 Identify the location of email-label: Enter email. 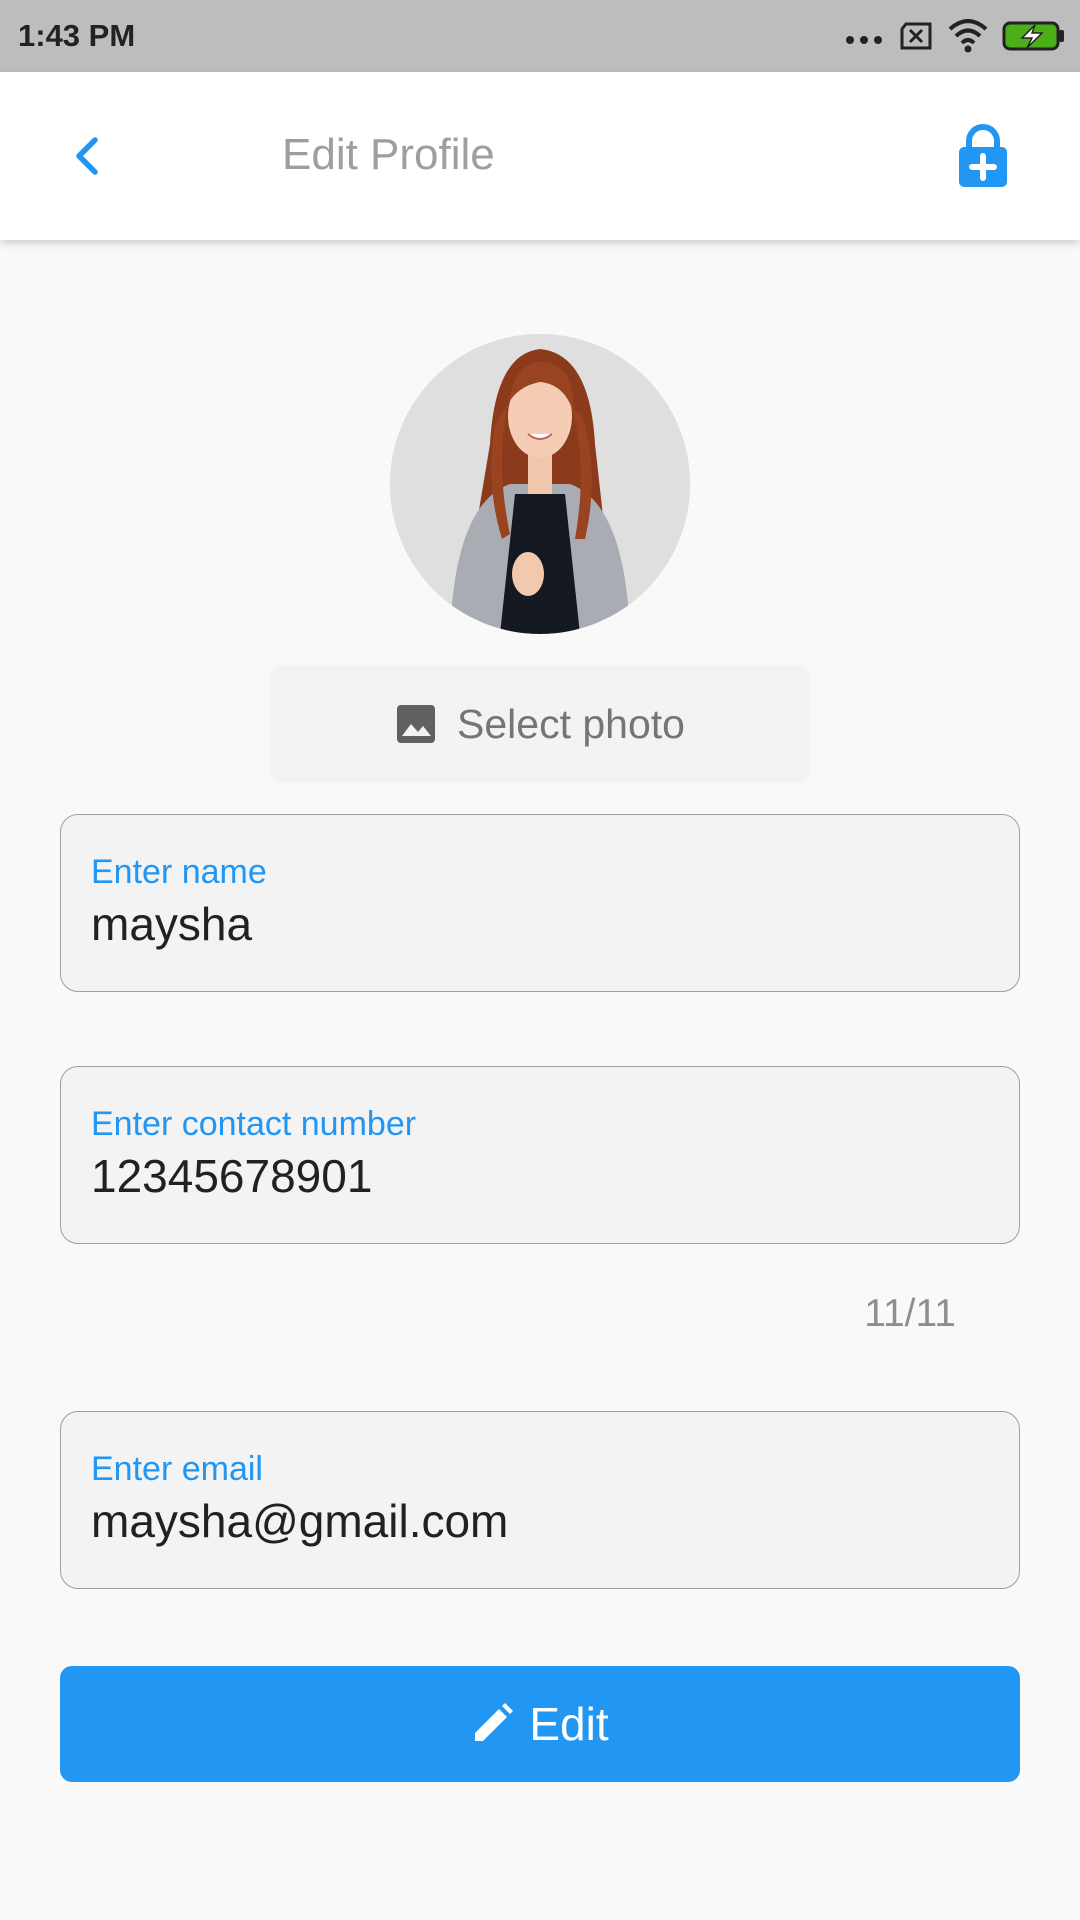
(177, 1469).